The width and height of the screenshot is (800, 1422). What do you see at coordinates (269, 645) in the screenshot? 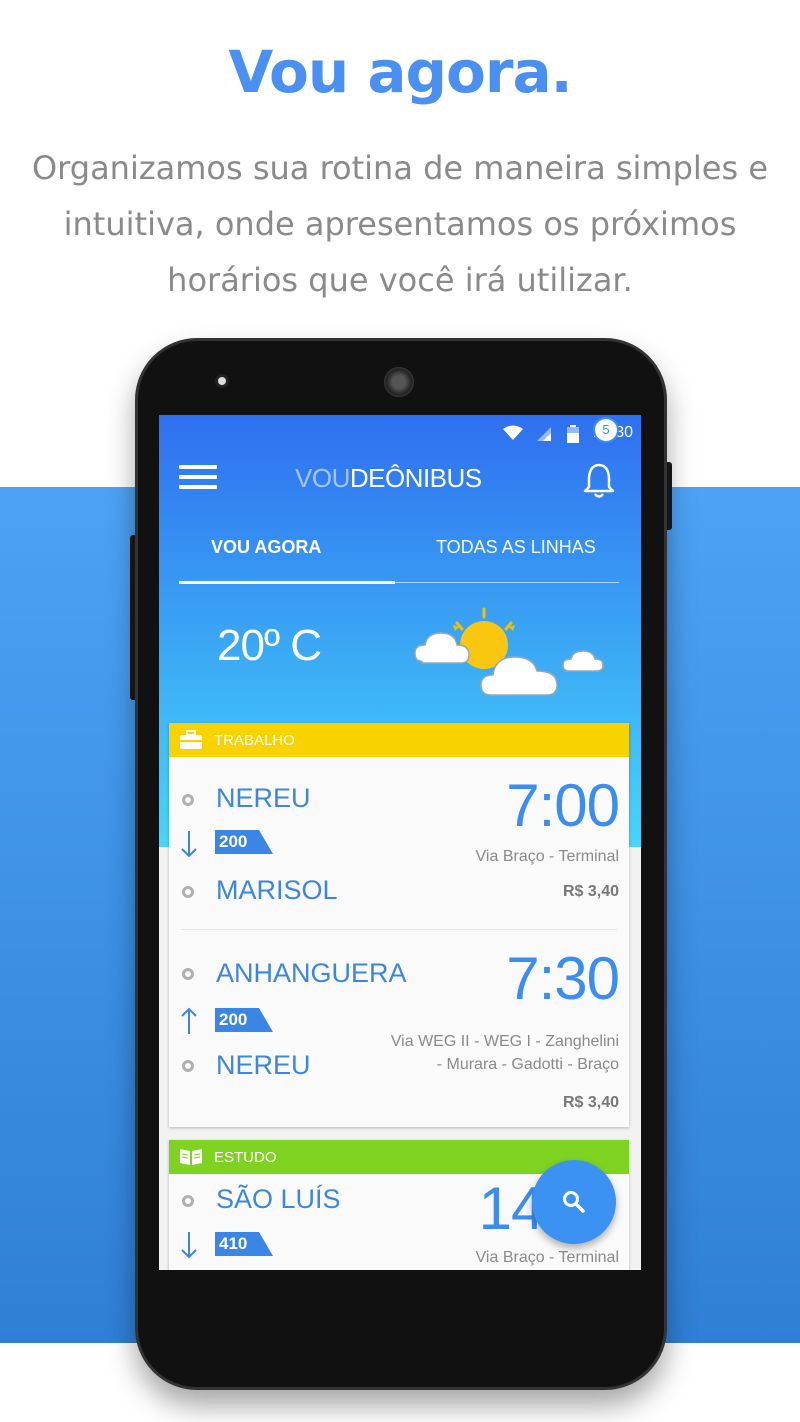
I see `temperature: 20º C` at bounding box center [269, 645].